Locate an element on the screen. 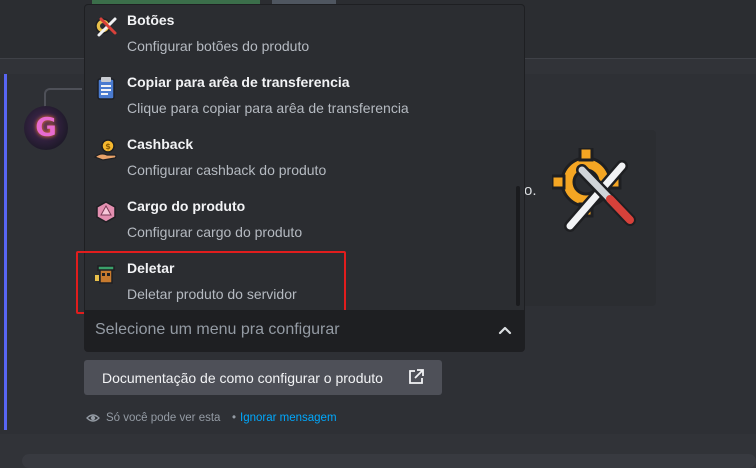  gears-buttons-icon is located at coordinates (106, 27).